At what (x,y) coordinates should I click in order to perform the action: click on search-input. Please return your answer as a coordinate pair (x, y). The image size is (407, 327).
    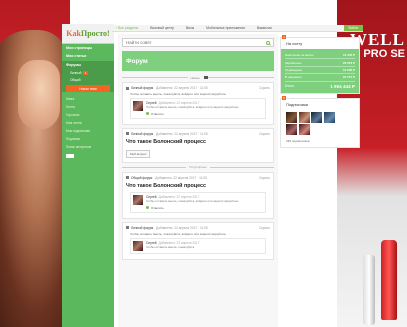
    Looking at the image, I should click on (196, 42).